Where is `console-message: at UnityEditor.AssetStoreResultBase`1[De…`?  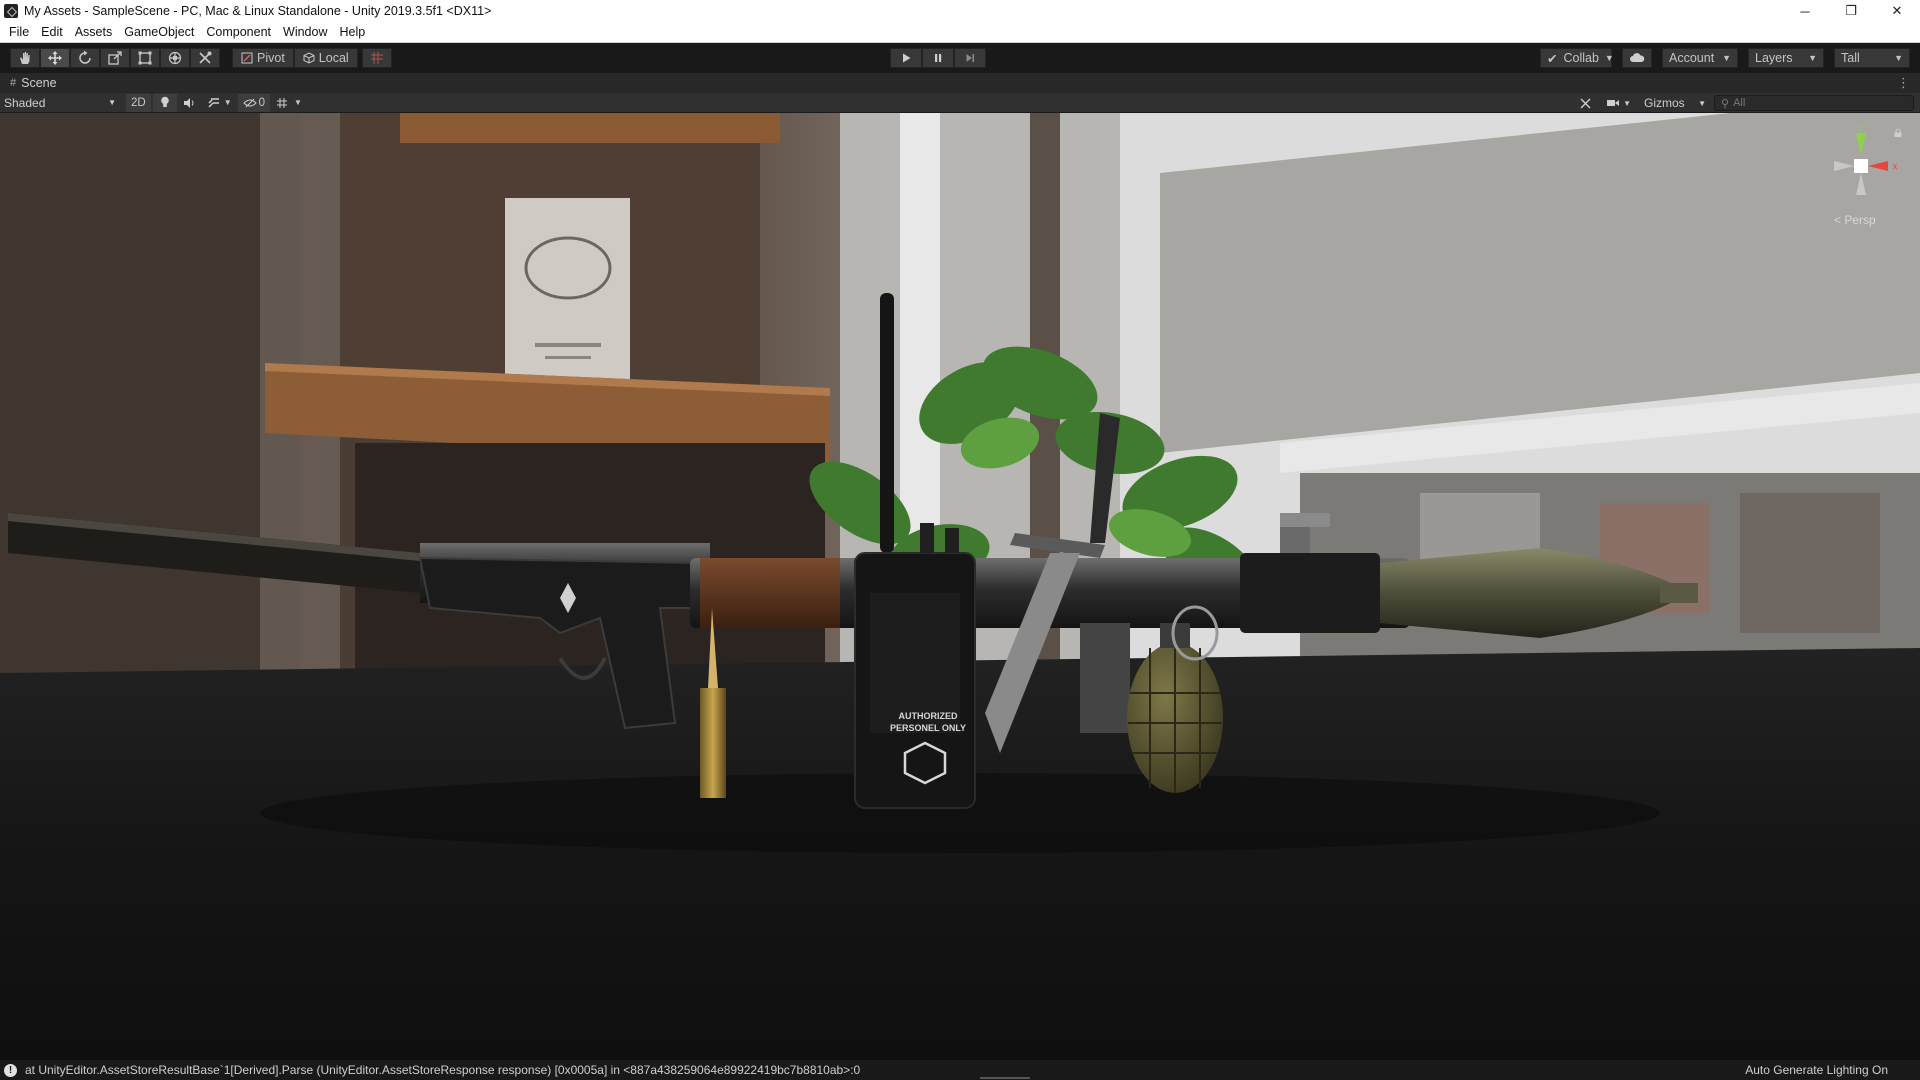 console-message: at UnityEditor.AssetStoreResultBase`1[De… is located at coordinates (442, 1070).